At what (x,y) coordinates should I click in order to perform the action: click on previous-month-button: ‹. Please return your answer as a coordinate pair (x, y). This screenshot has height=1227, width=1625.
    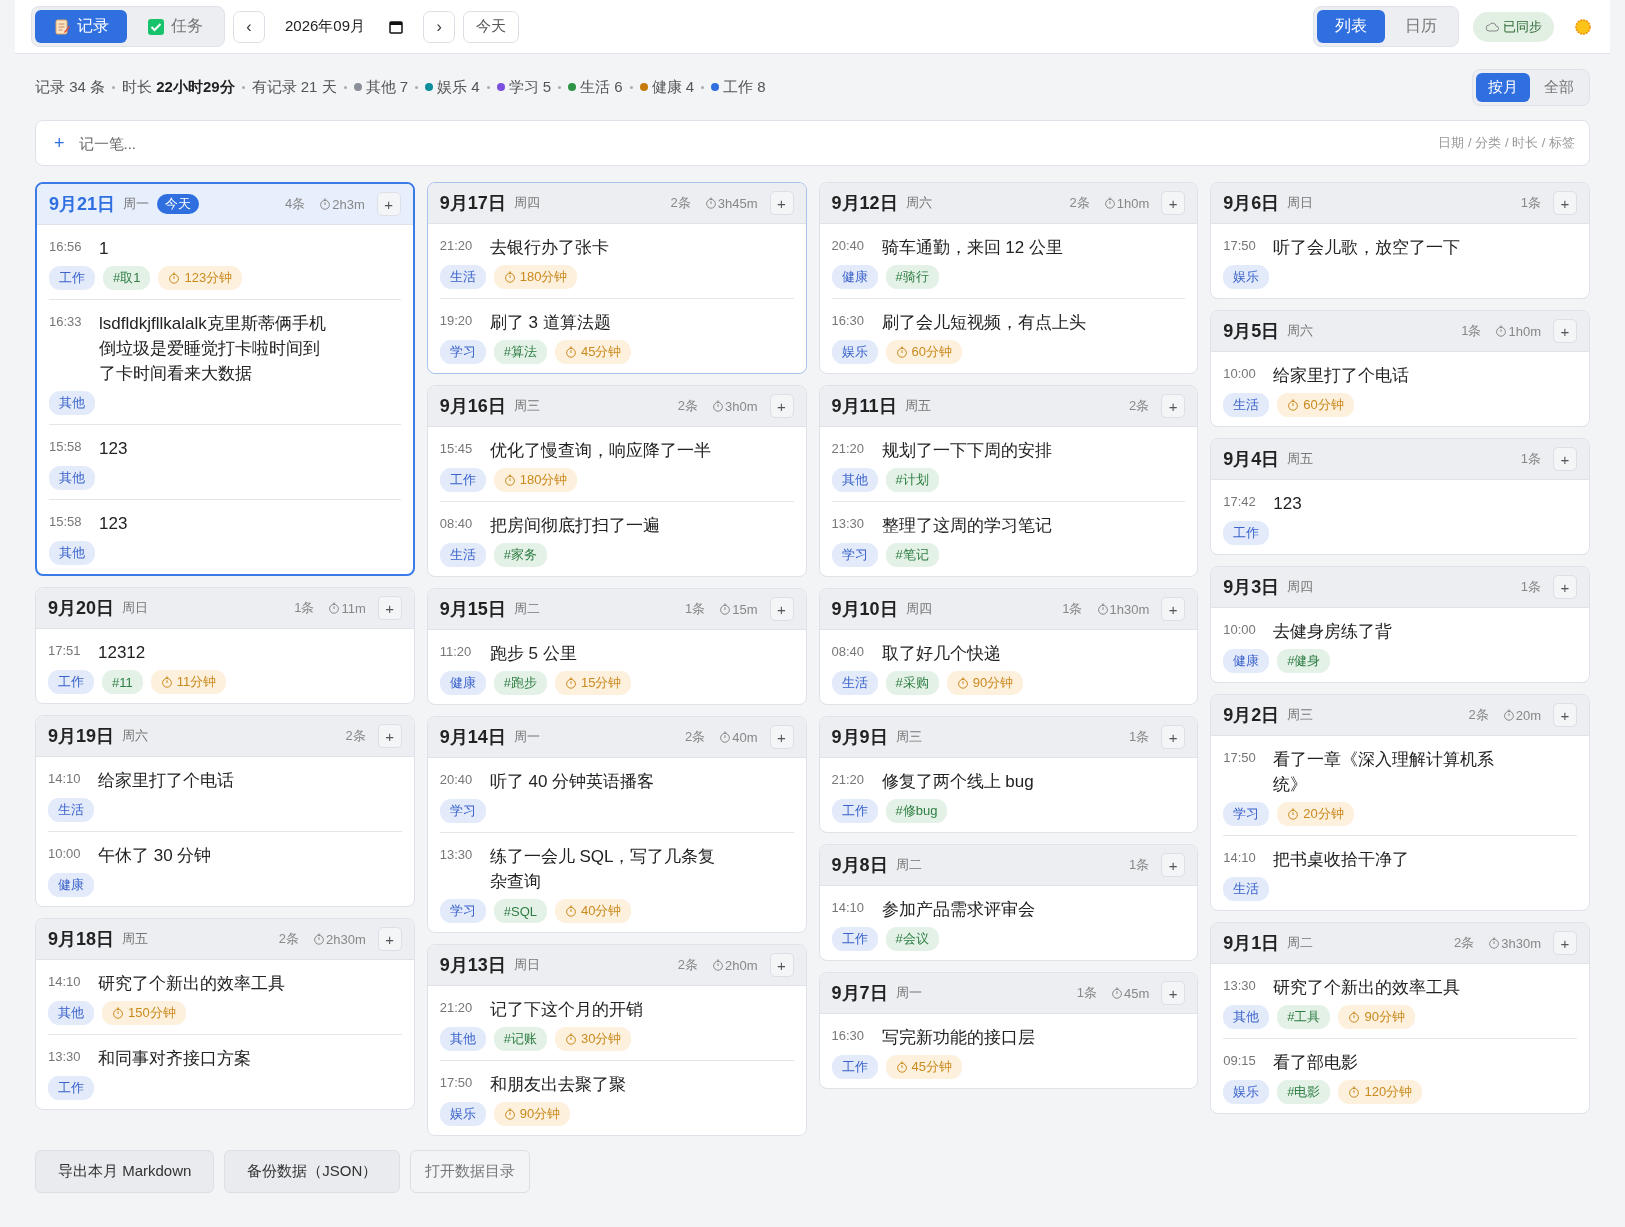
    Looking at the image, I should click on (249, 26).